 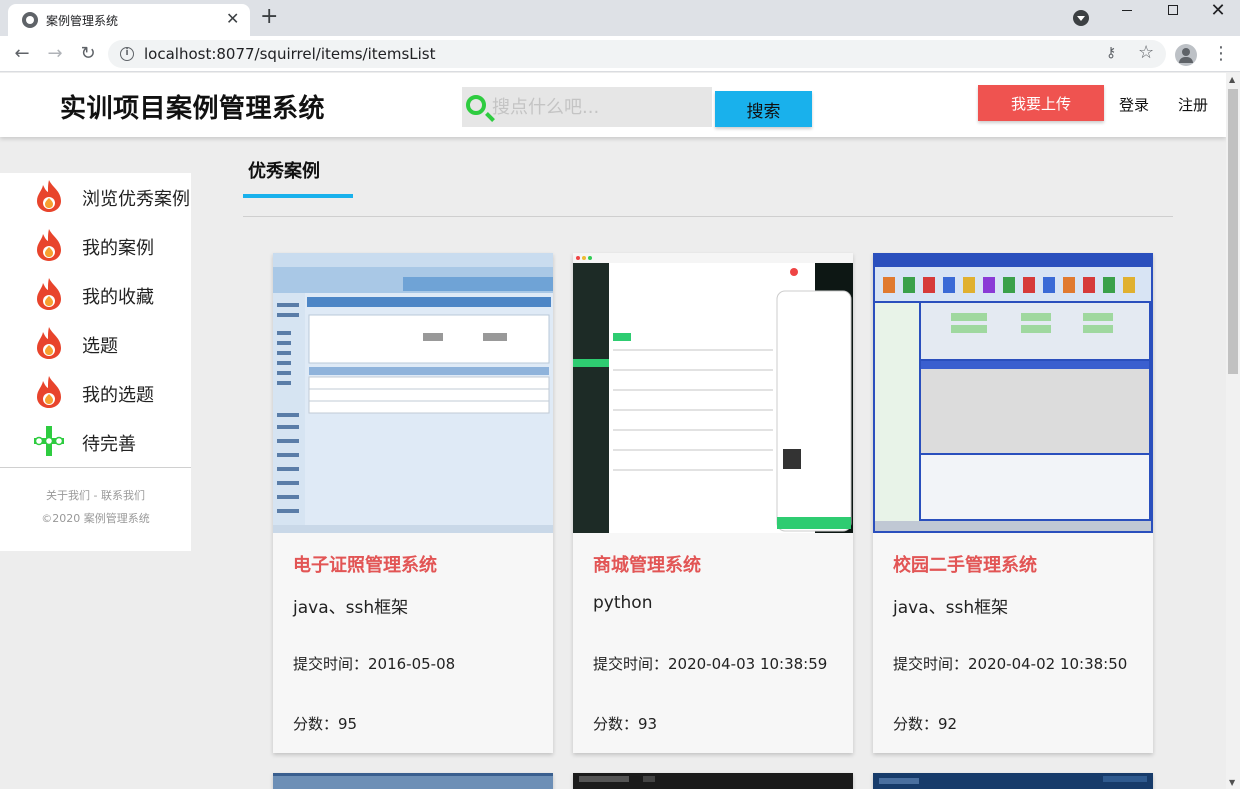 I want to click on key-icon: ⚷, so click(x=1111, y=53).